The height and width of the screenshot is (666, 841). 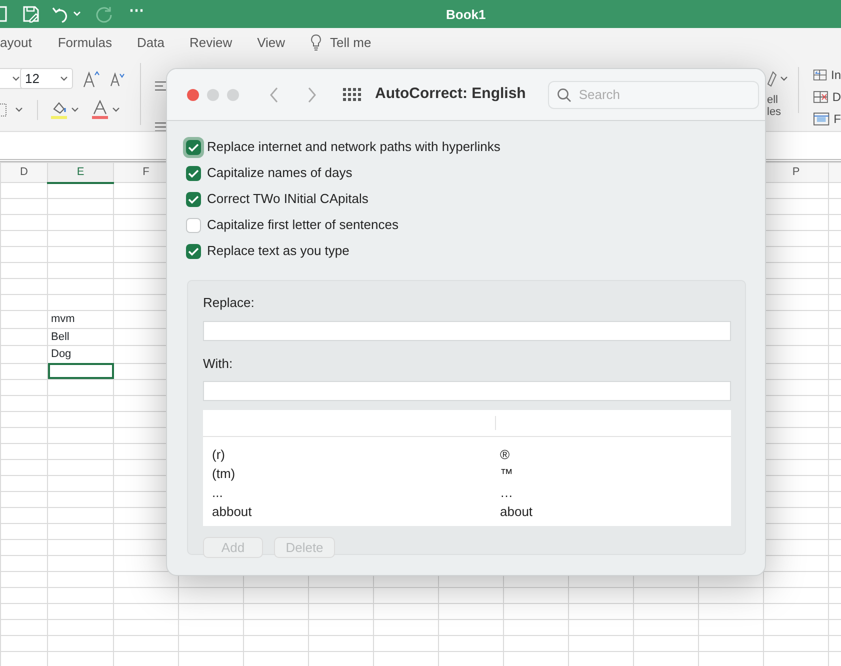 What do you see at coordinates (287, 199) in the screenshot?
I see `checkbox-label: Correct TWo INitial CApitals` at bounding box center [287, 199].